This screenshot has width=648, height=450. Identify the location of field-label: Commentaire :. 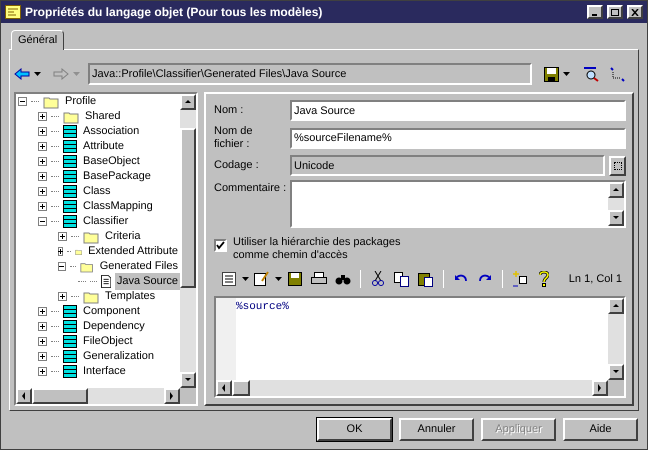
(250, 188).